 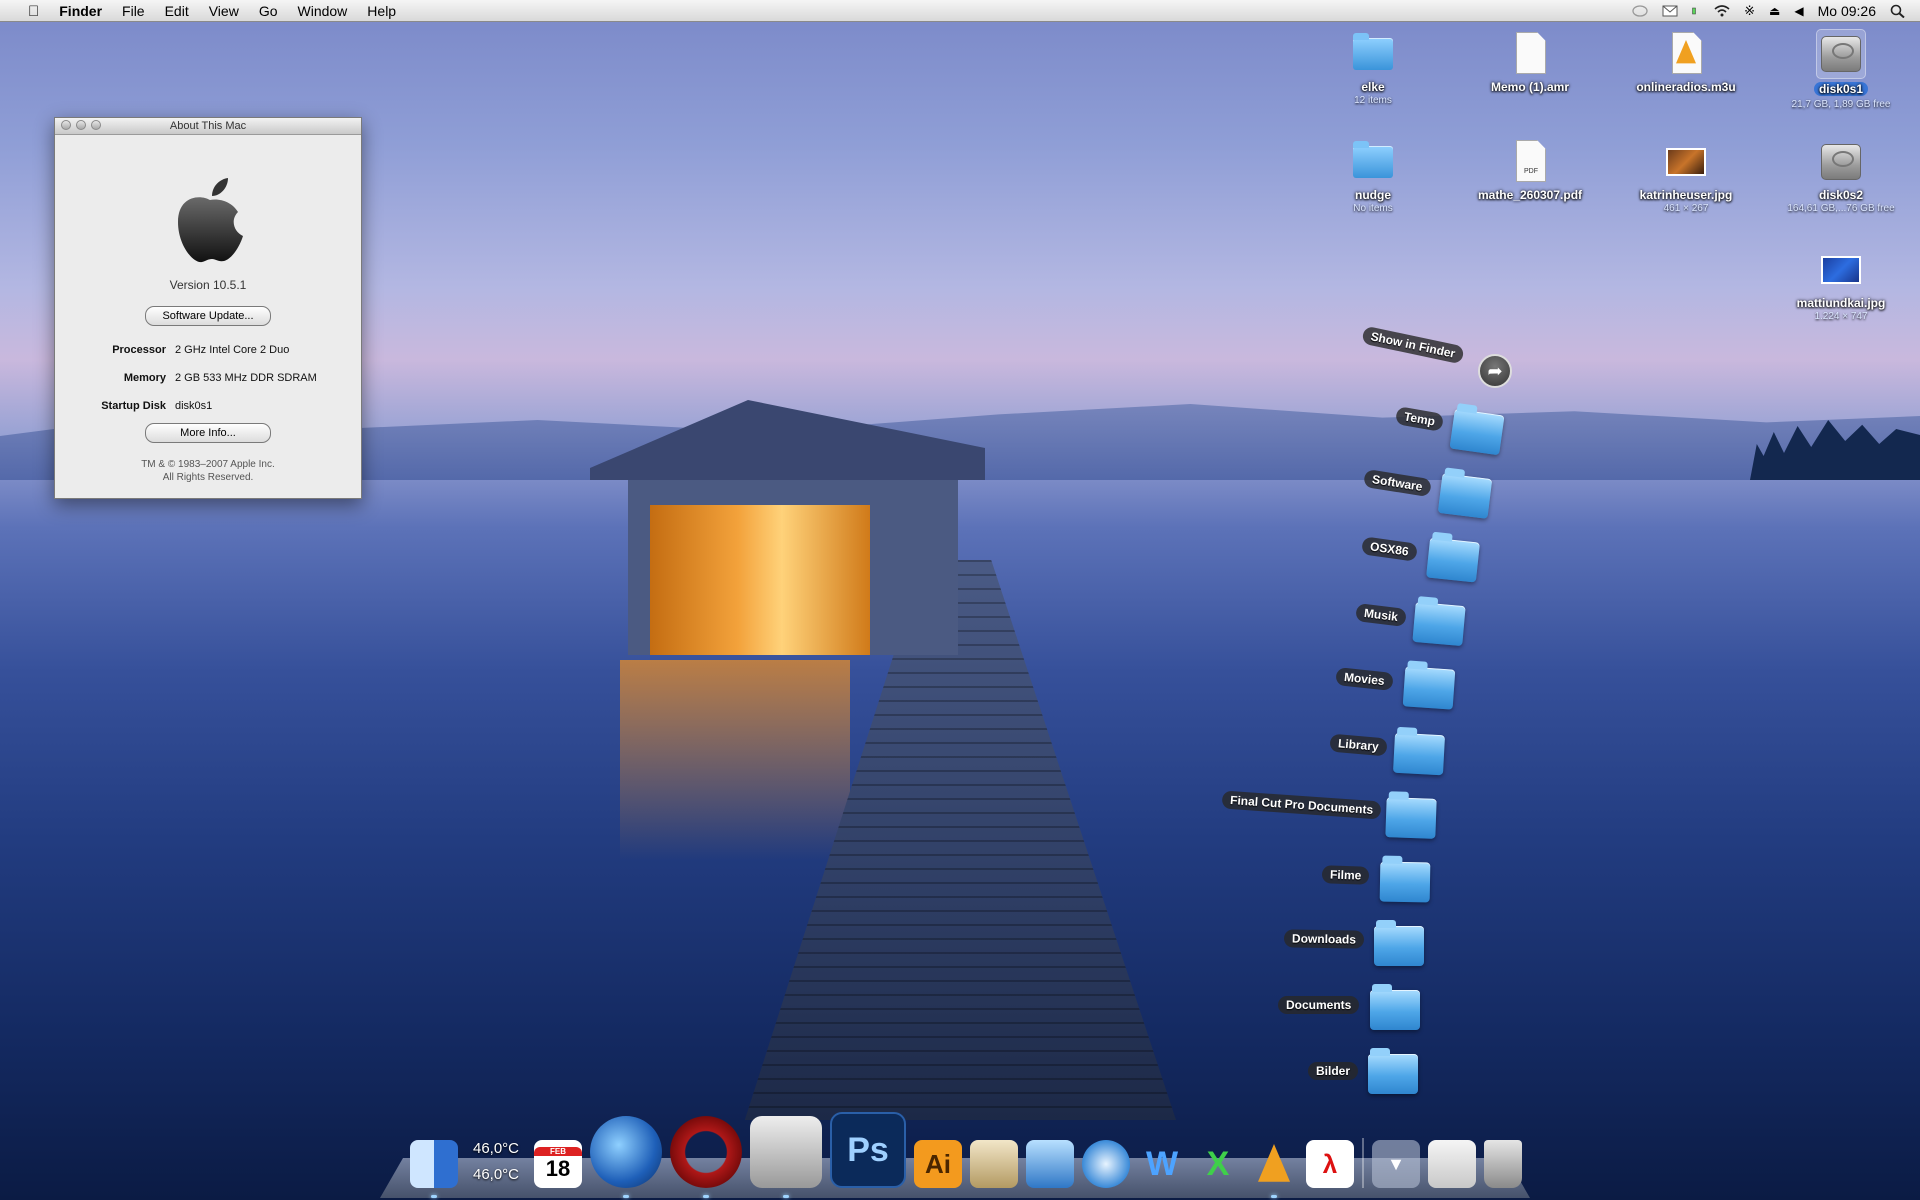 What do you see at coordinates (323, 11) in the screenshot?
I see `menu-window: Window` at bounding box center [323, 11].